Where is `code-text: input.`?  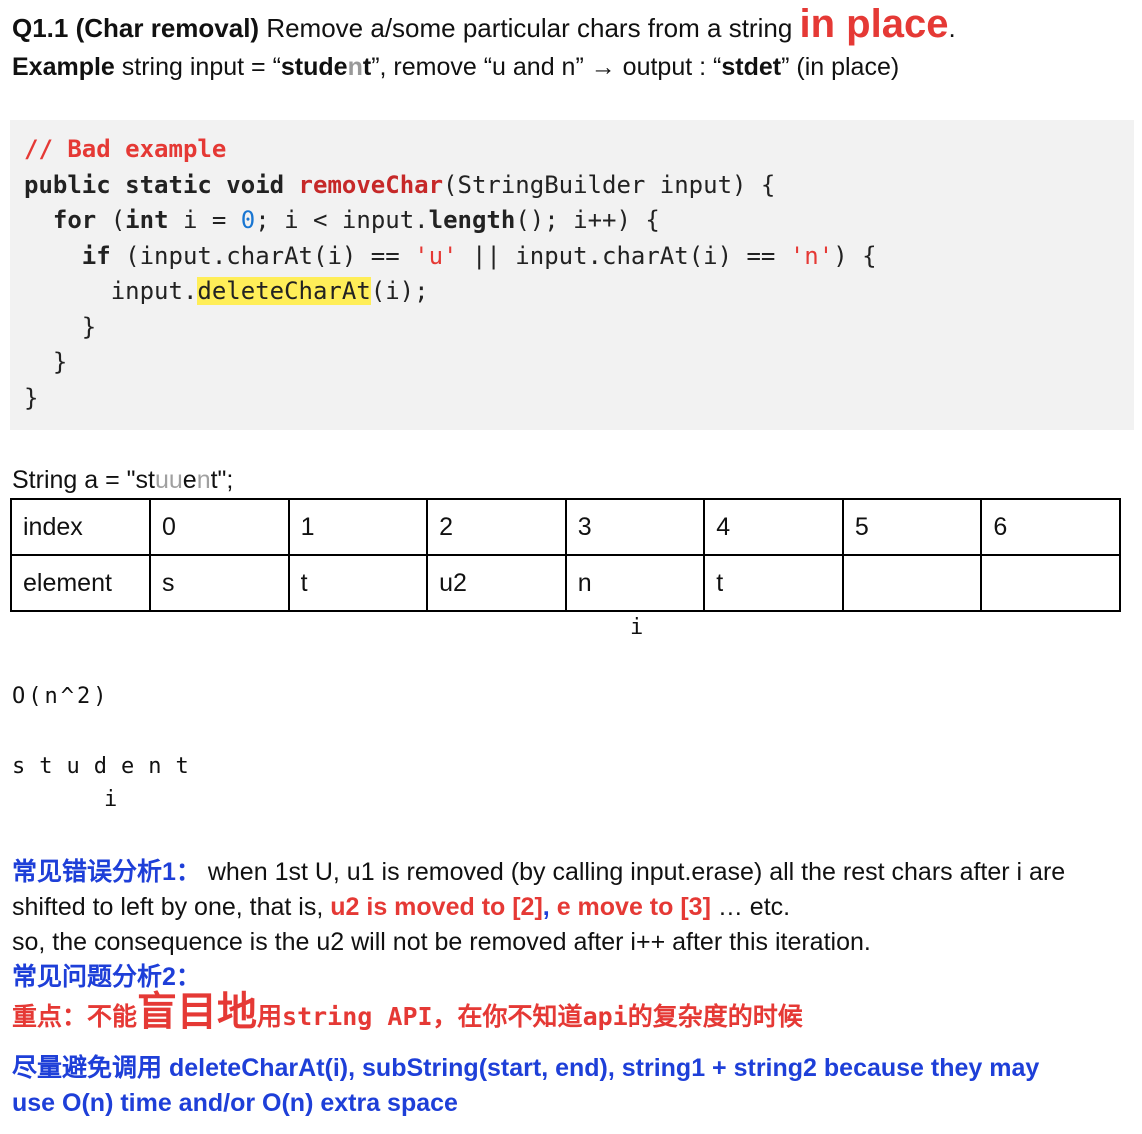
code-text: input. is located at coordinates (111, 291).